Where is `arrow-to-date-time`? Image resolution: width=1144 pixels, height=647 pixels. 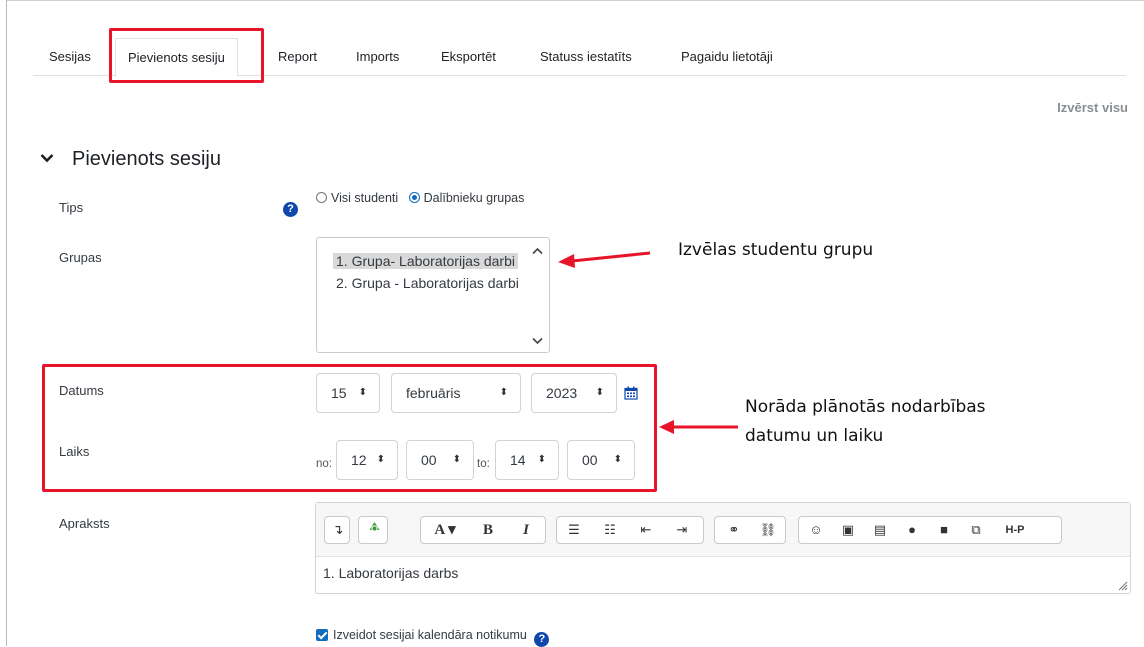
arrow-to-date-time is located at coordinates (698, 427).